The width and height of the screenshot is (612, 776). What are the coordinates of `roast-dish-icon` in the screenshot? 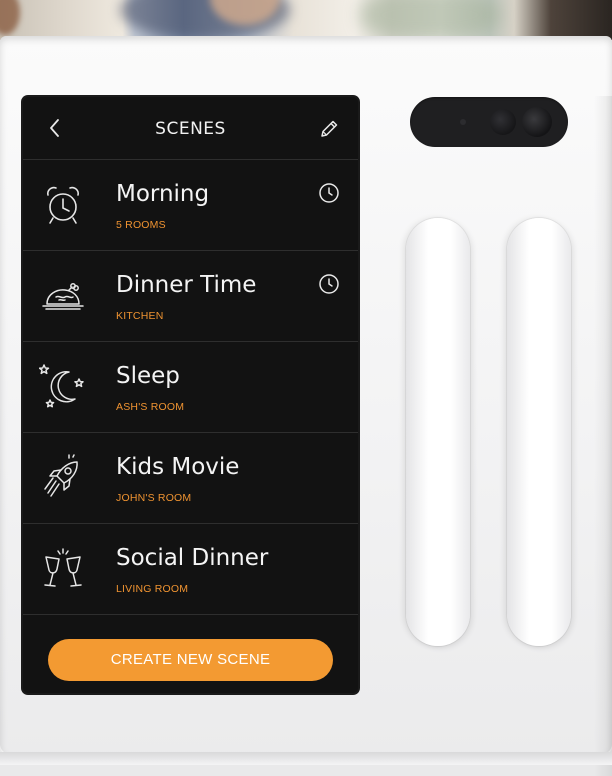 It's located at (63, 296).